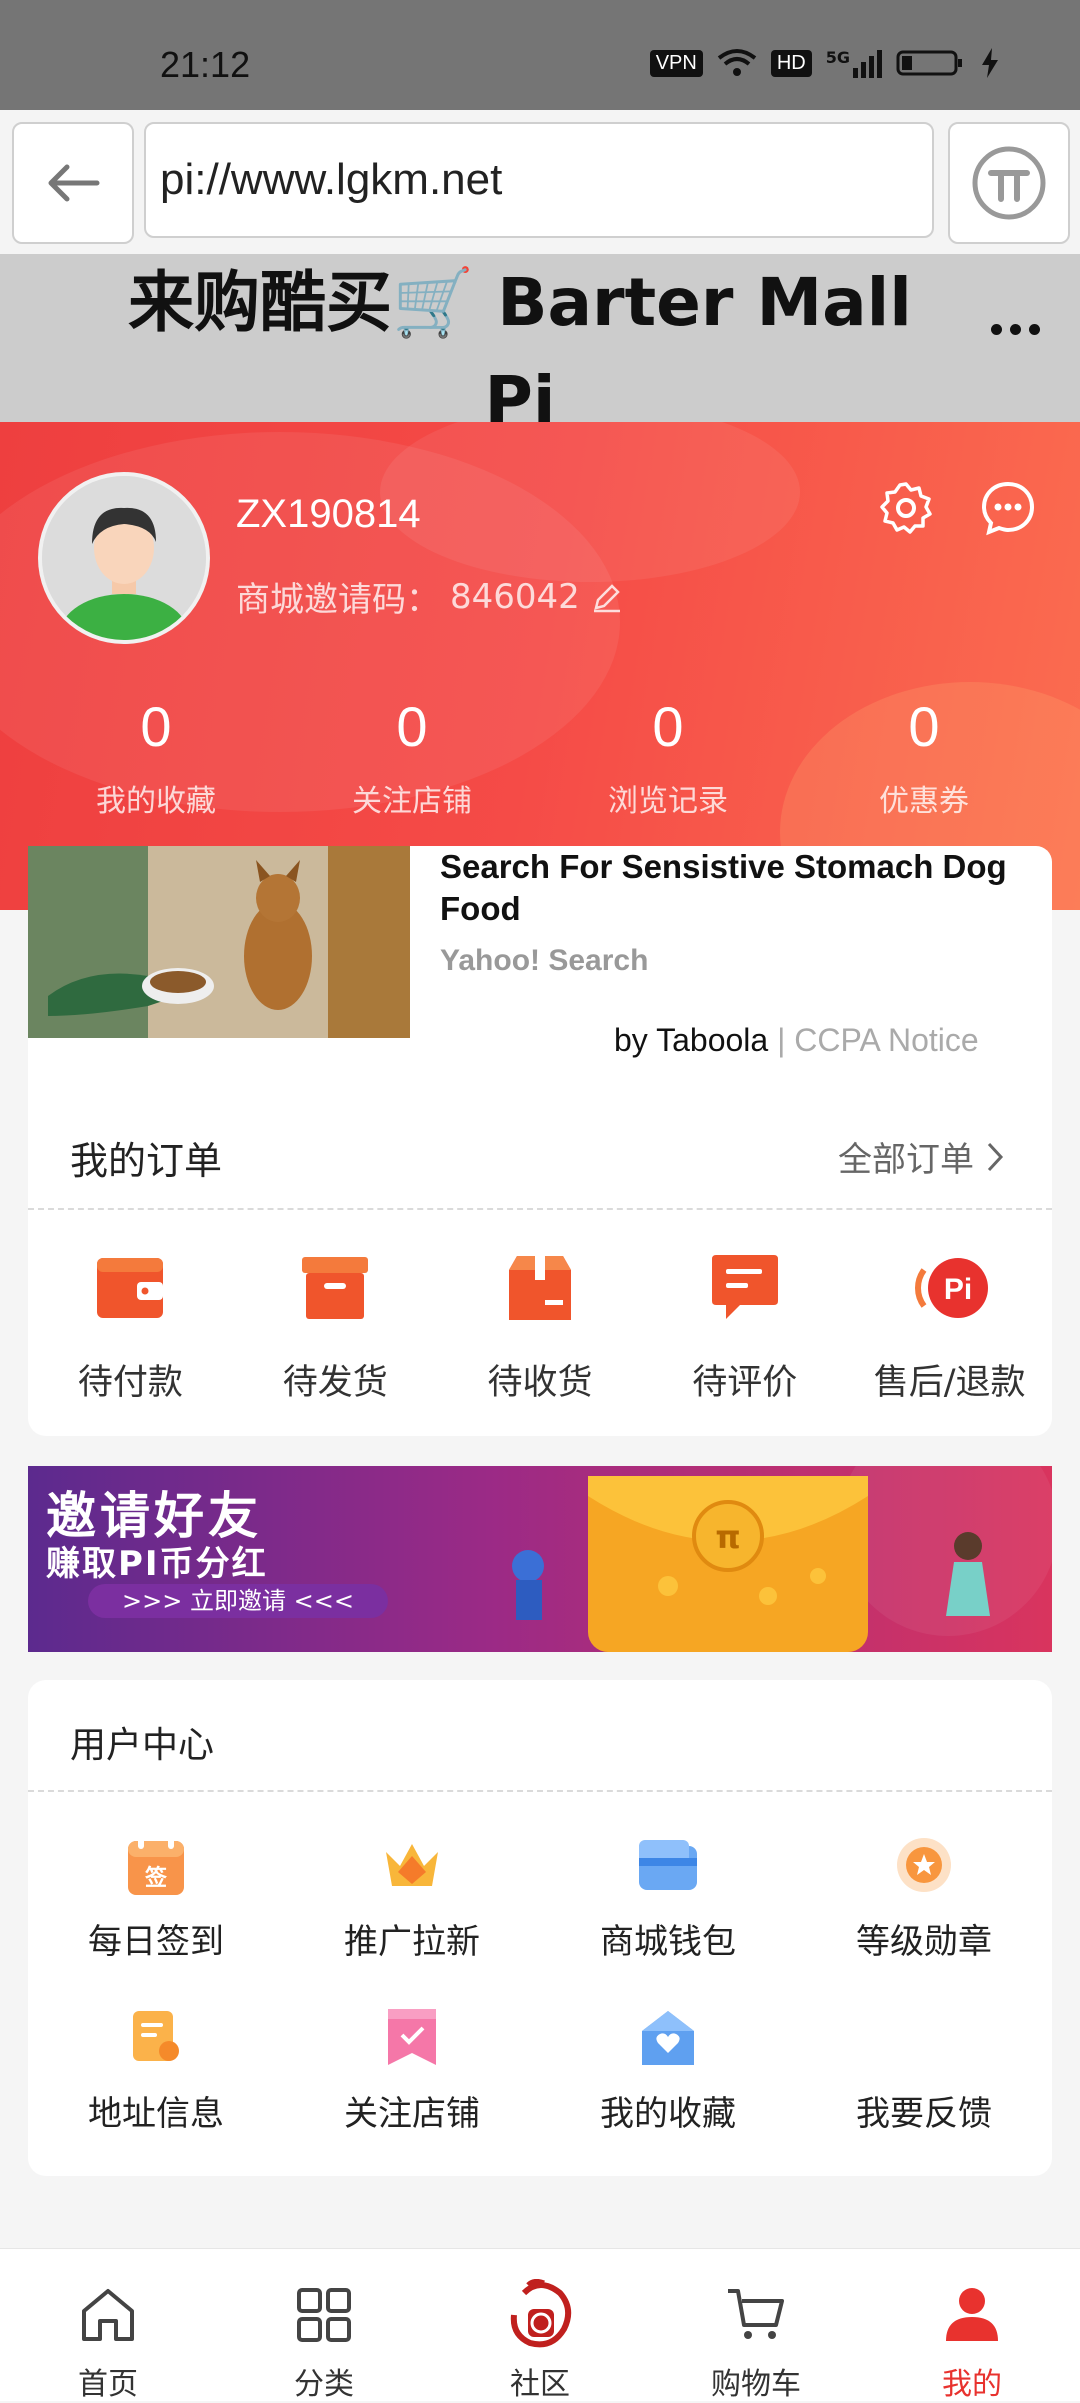  I want to click on all-orders-link: 全部订单, so click(921, 1156).